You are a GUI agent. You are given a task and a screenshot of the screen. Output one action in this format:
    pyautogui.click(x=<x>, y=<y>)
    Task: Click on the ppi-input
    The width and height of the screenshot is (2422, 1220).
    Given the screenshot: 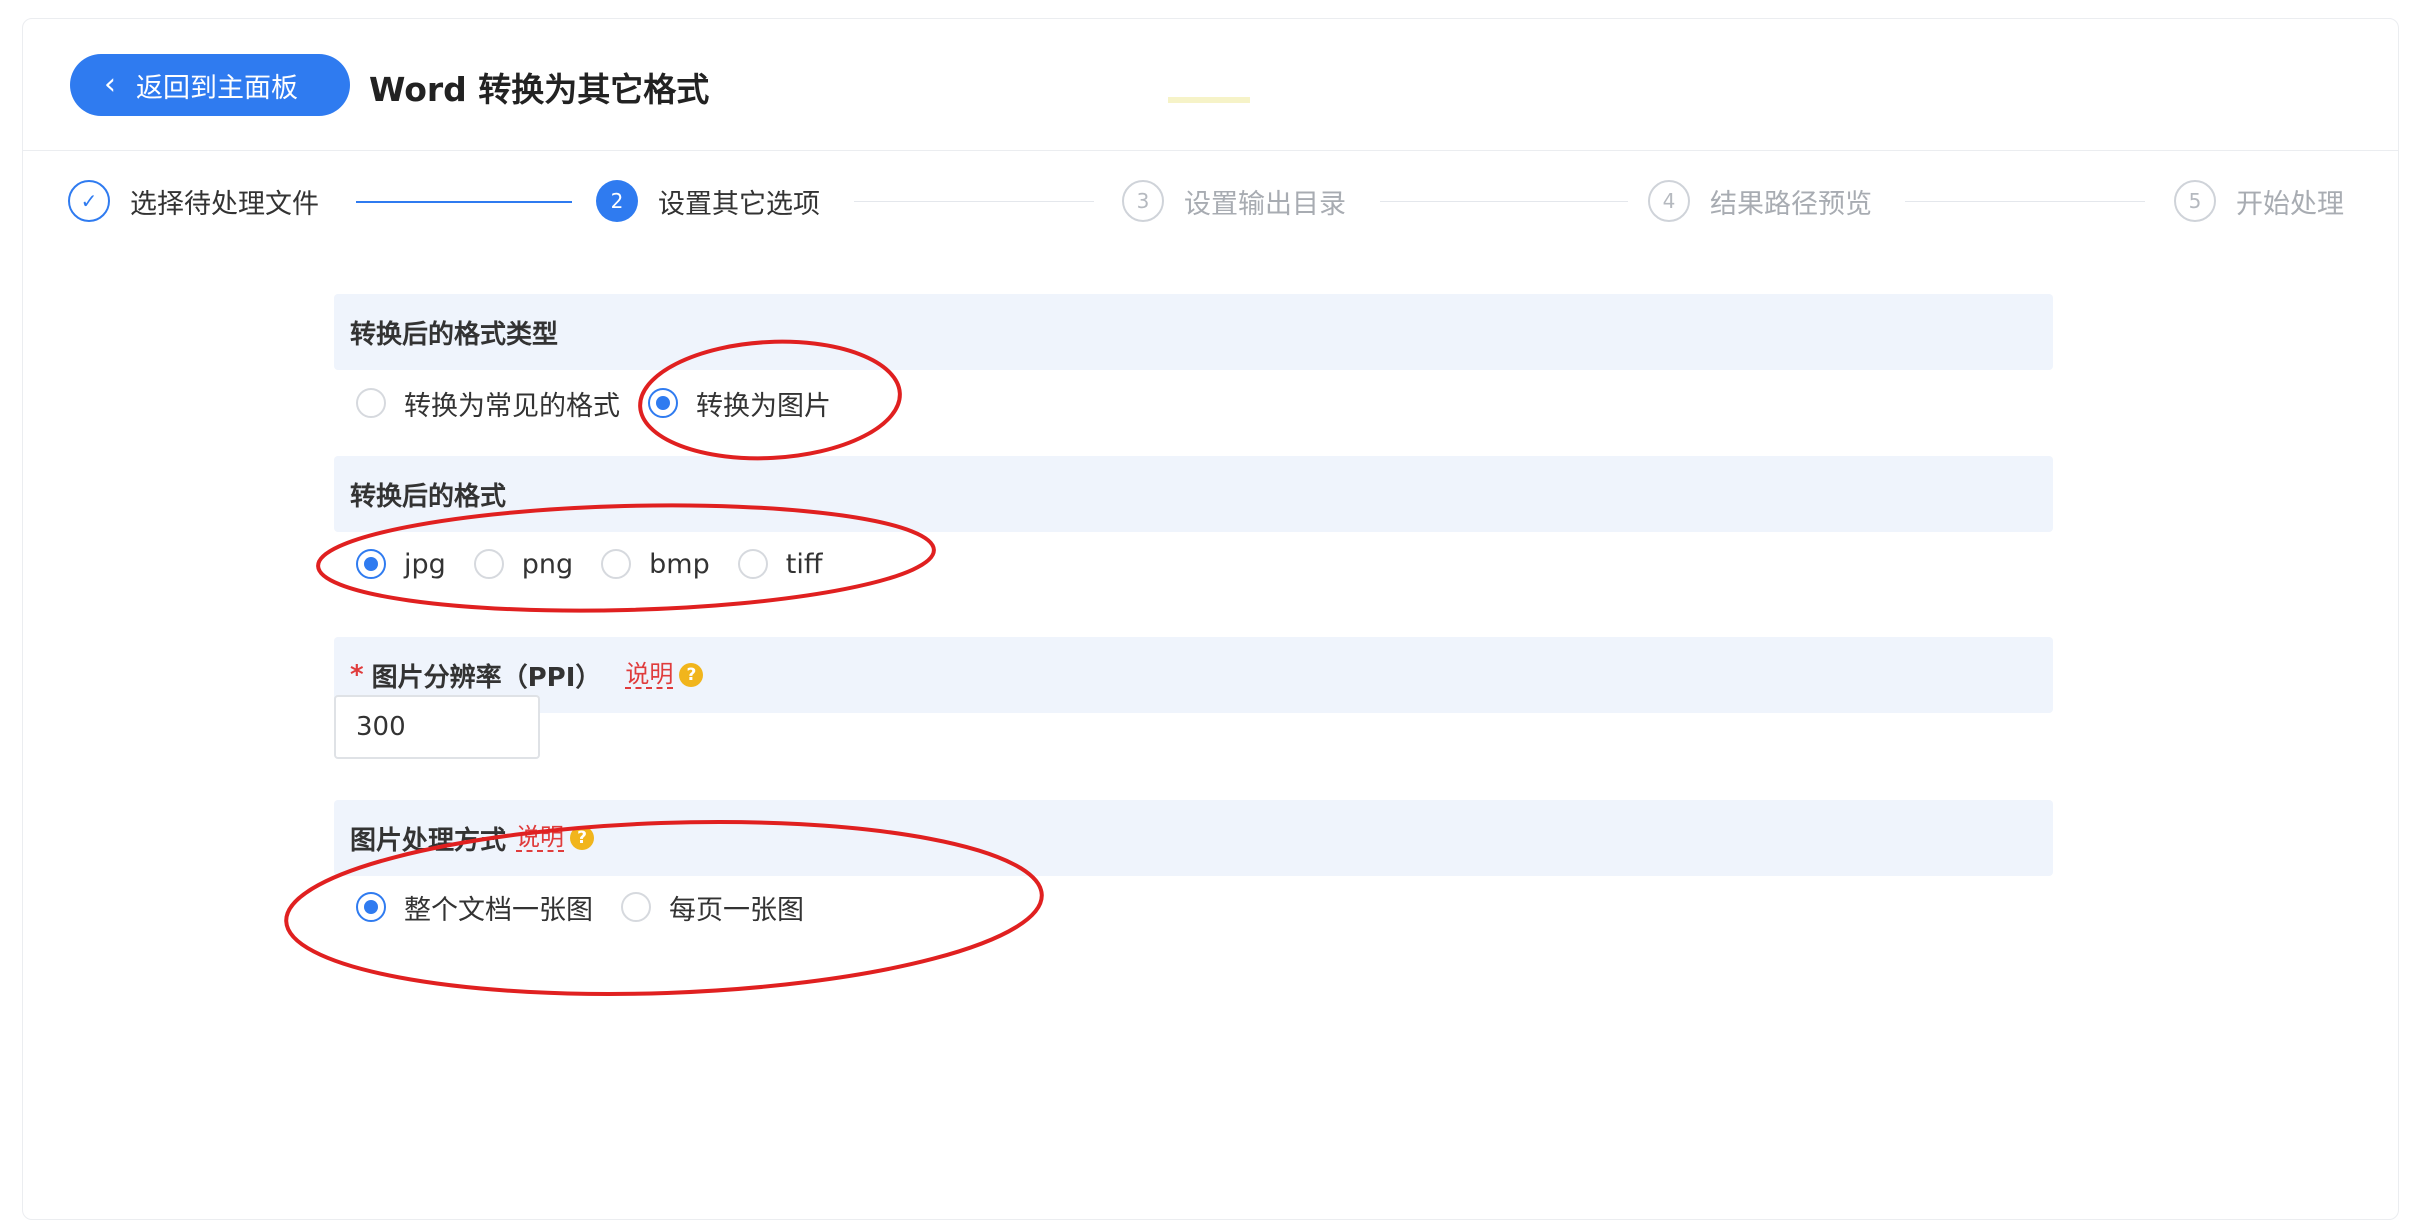 What is the action you would take?
    pyautogui.click(x=437, y=727)
    